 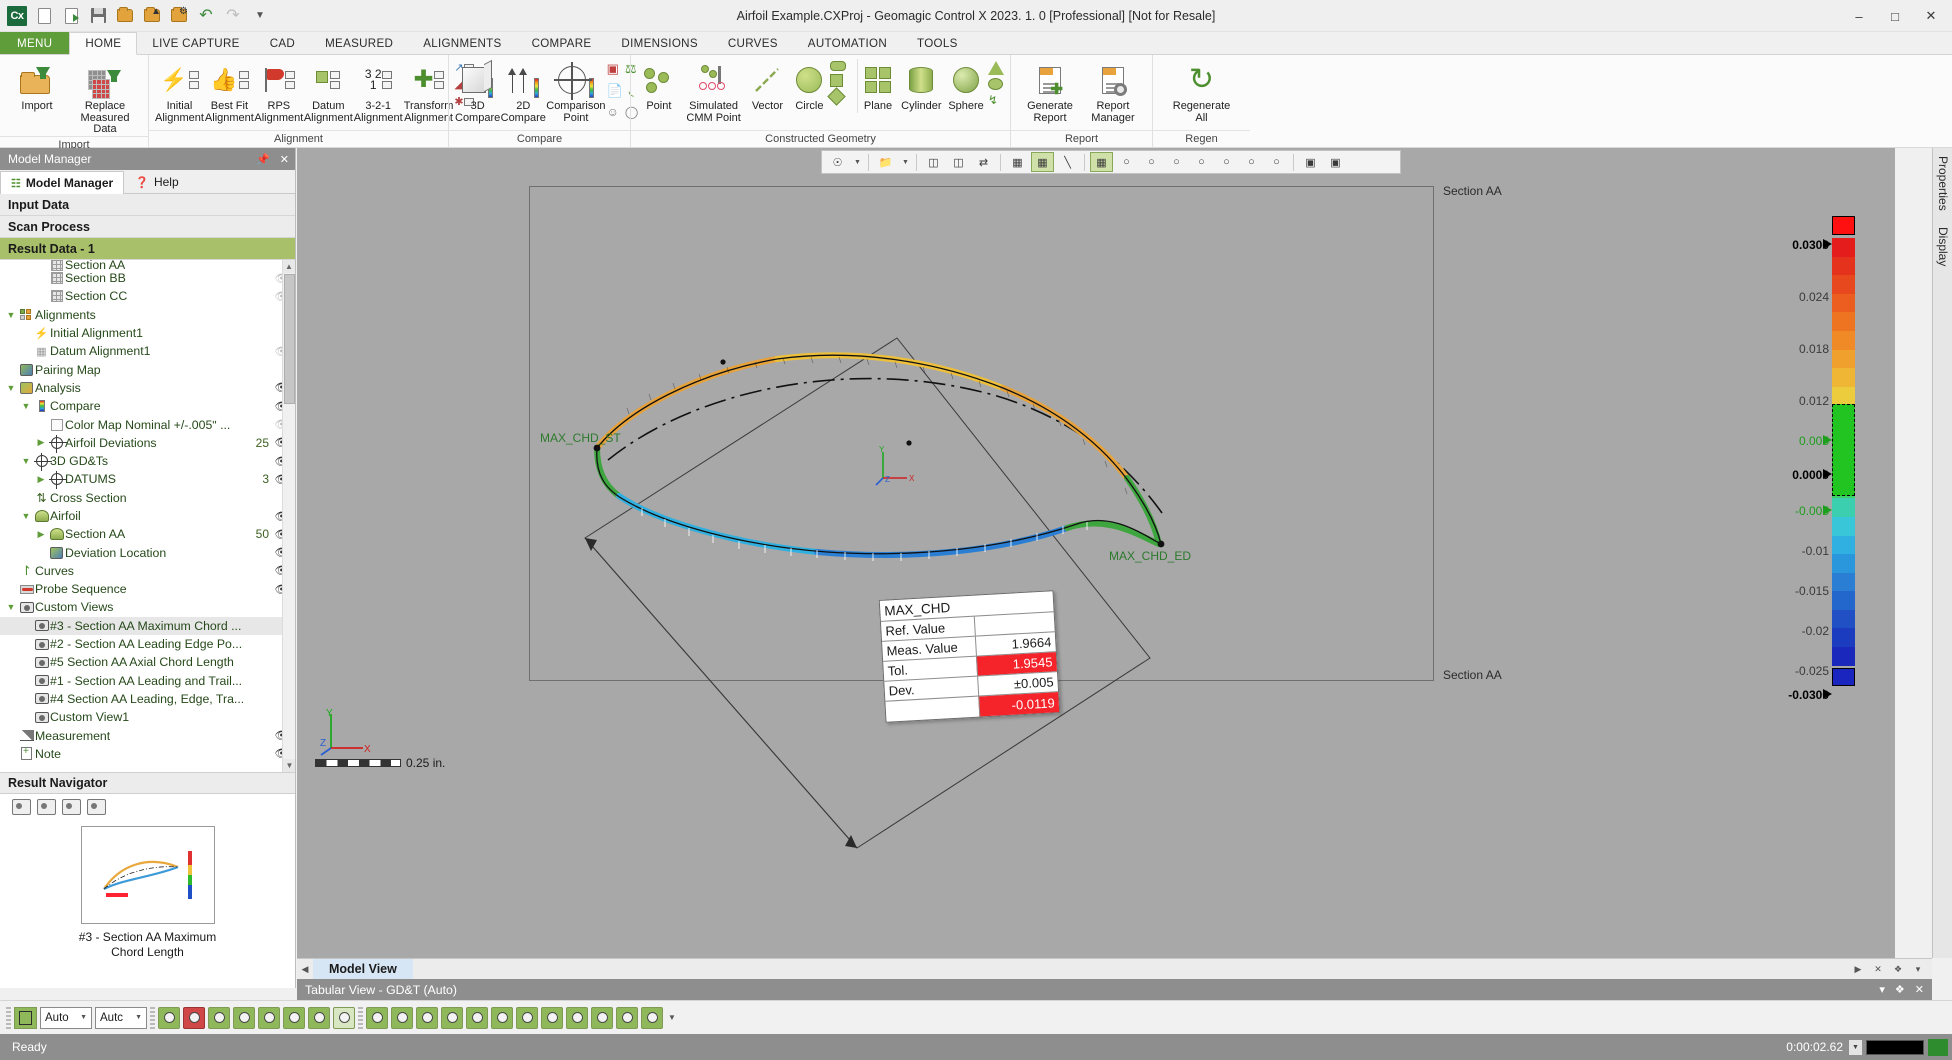 What do you see at coordinates (103, 43) in the screenshot?
I see `tab-home: HOME` at bounding box center [103, 43].